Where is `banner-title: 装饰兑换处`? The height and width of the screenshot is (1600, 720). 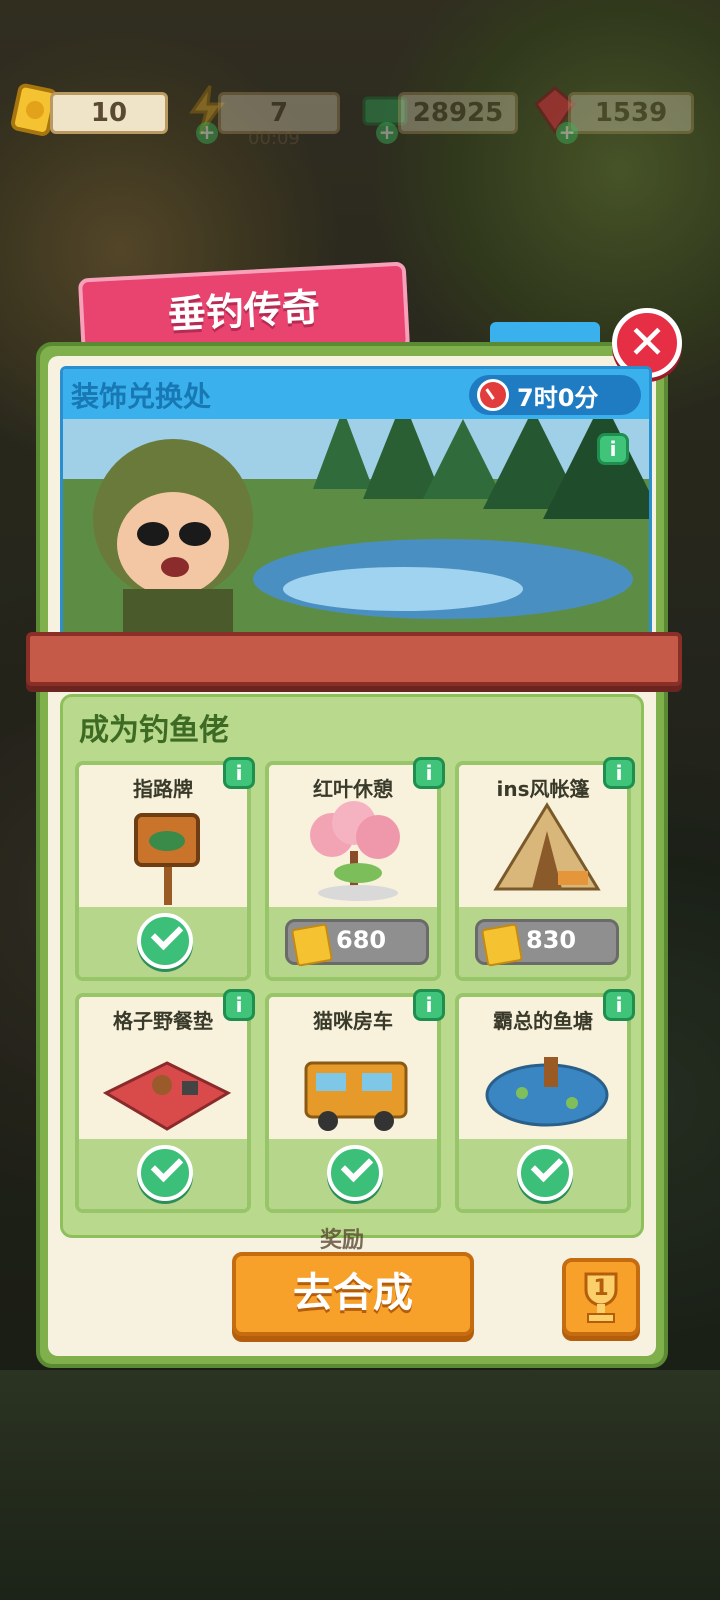
banner-title: 装饰兑换处 is located at coordinates (141, 396).